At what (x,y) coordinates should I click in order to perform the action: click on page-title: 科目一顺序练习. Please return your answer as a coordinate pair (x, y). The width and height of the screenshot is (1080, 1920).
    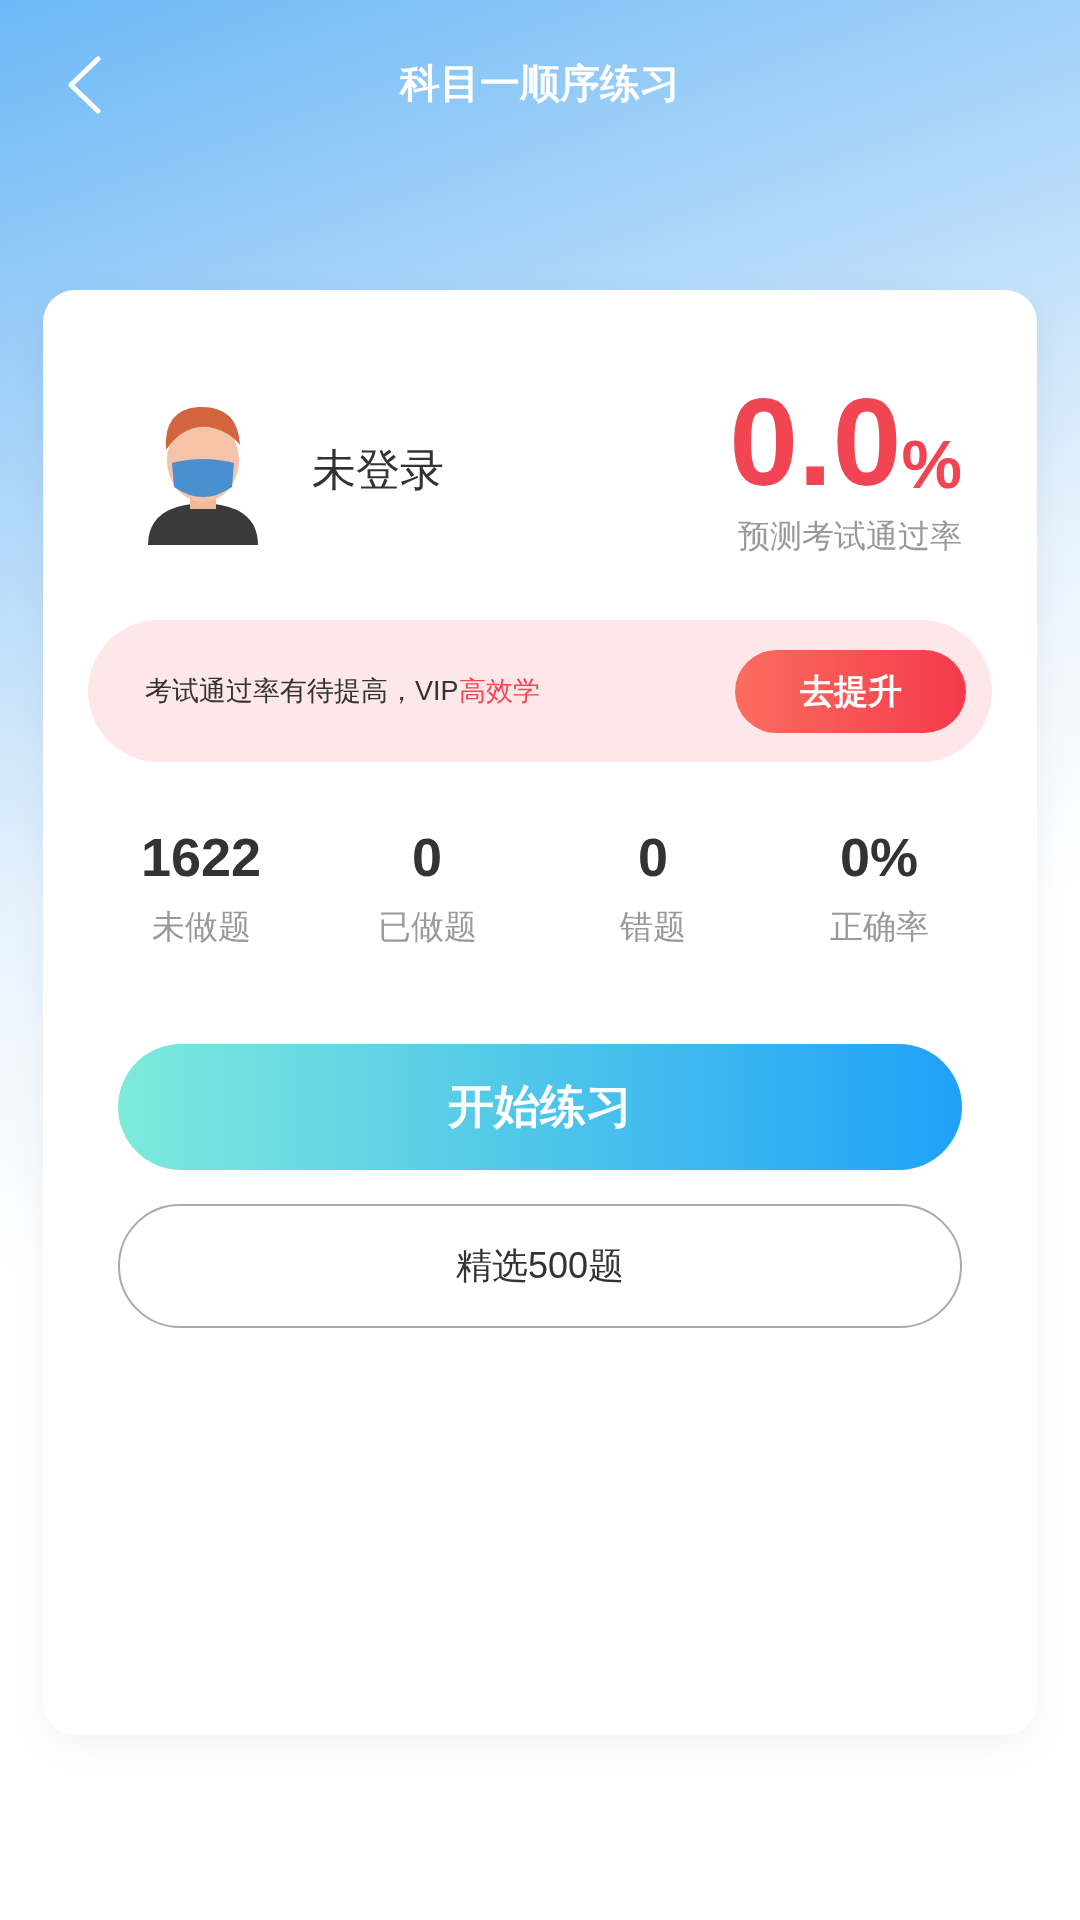
    Looking at the image, I should click on (540, 83).